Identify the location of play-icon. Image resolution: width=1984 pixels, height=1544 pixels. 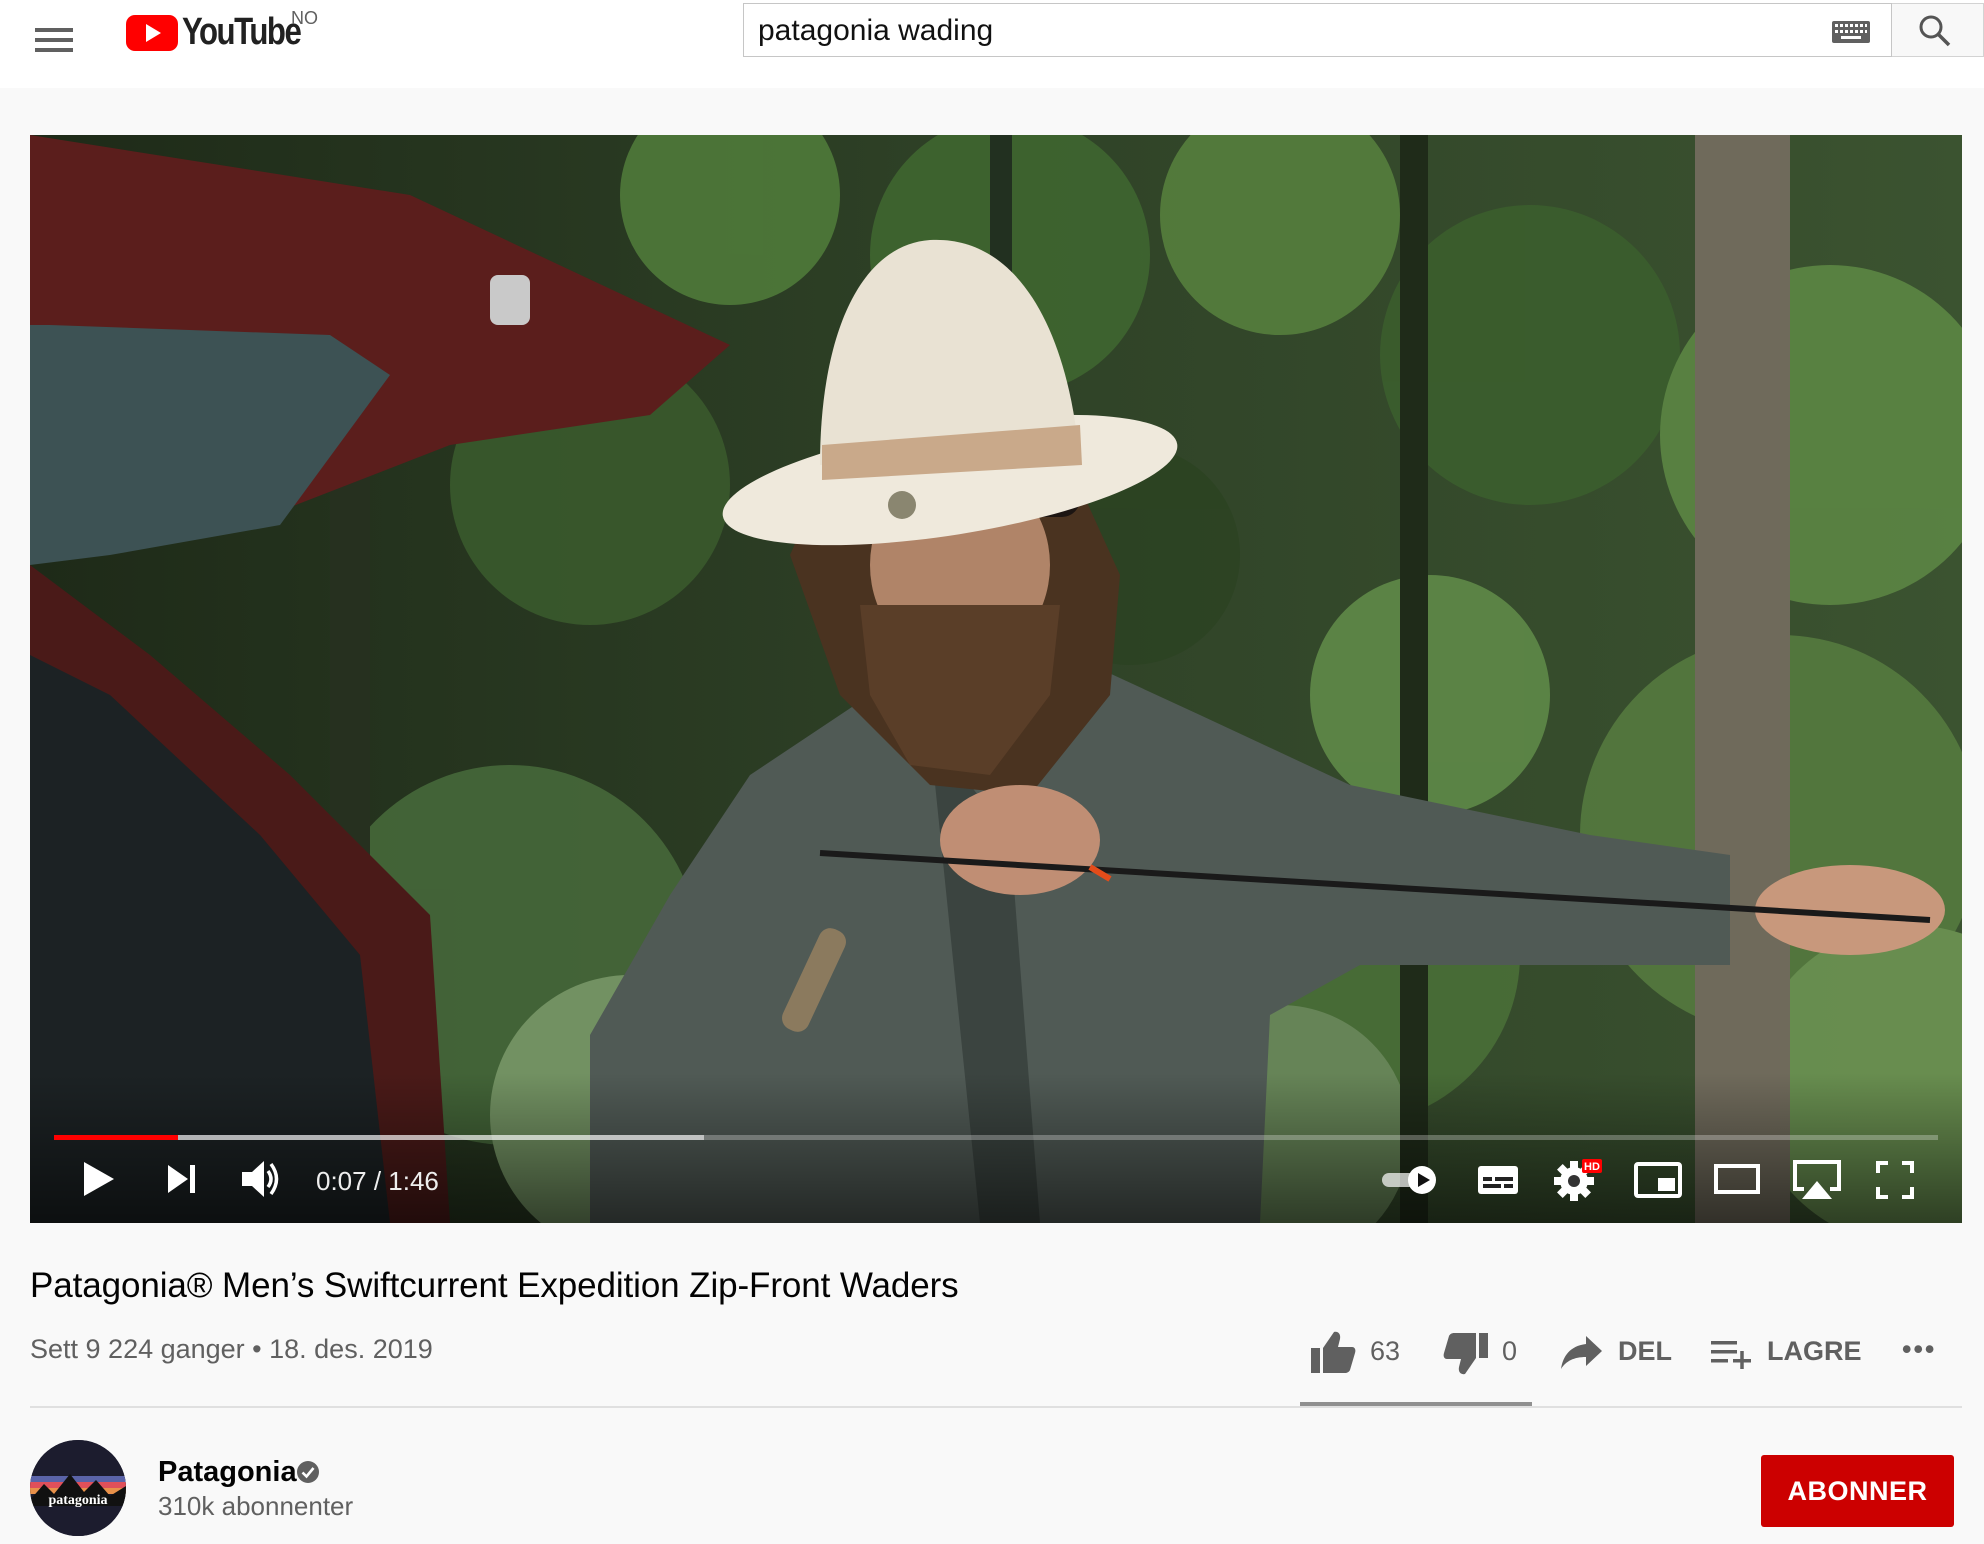
(98, 1179).